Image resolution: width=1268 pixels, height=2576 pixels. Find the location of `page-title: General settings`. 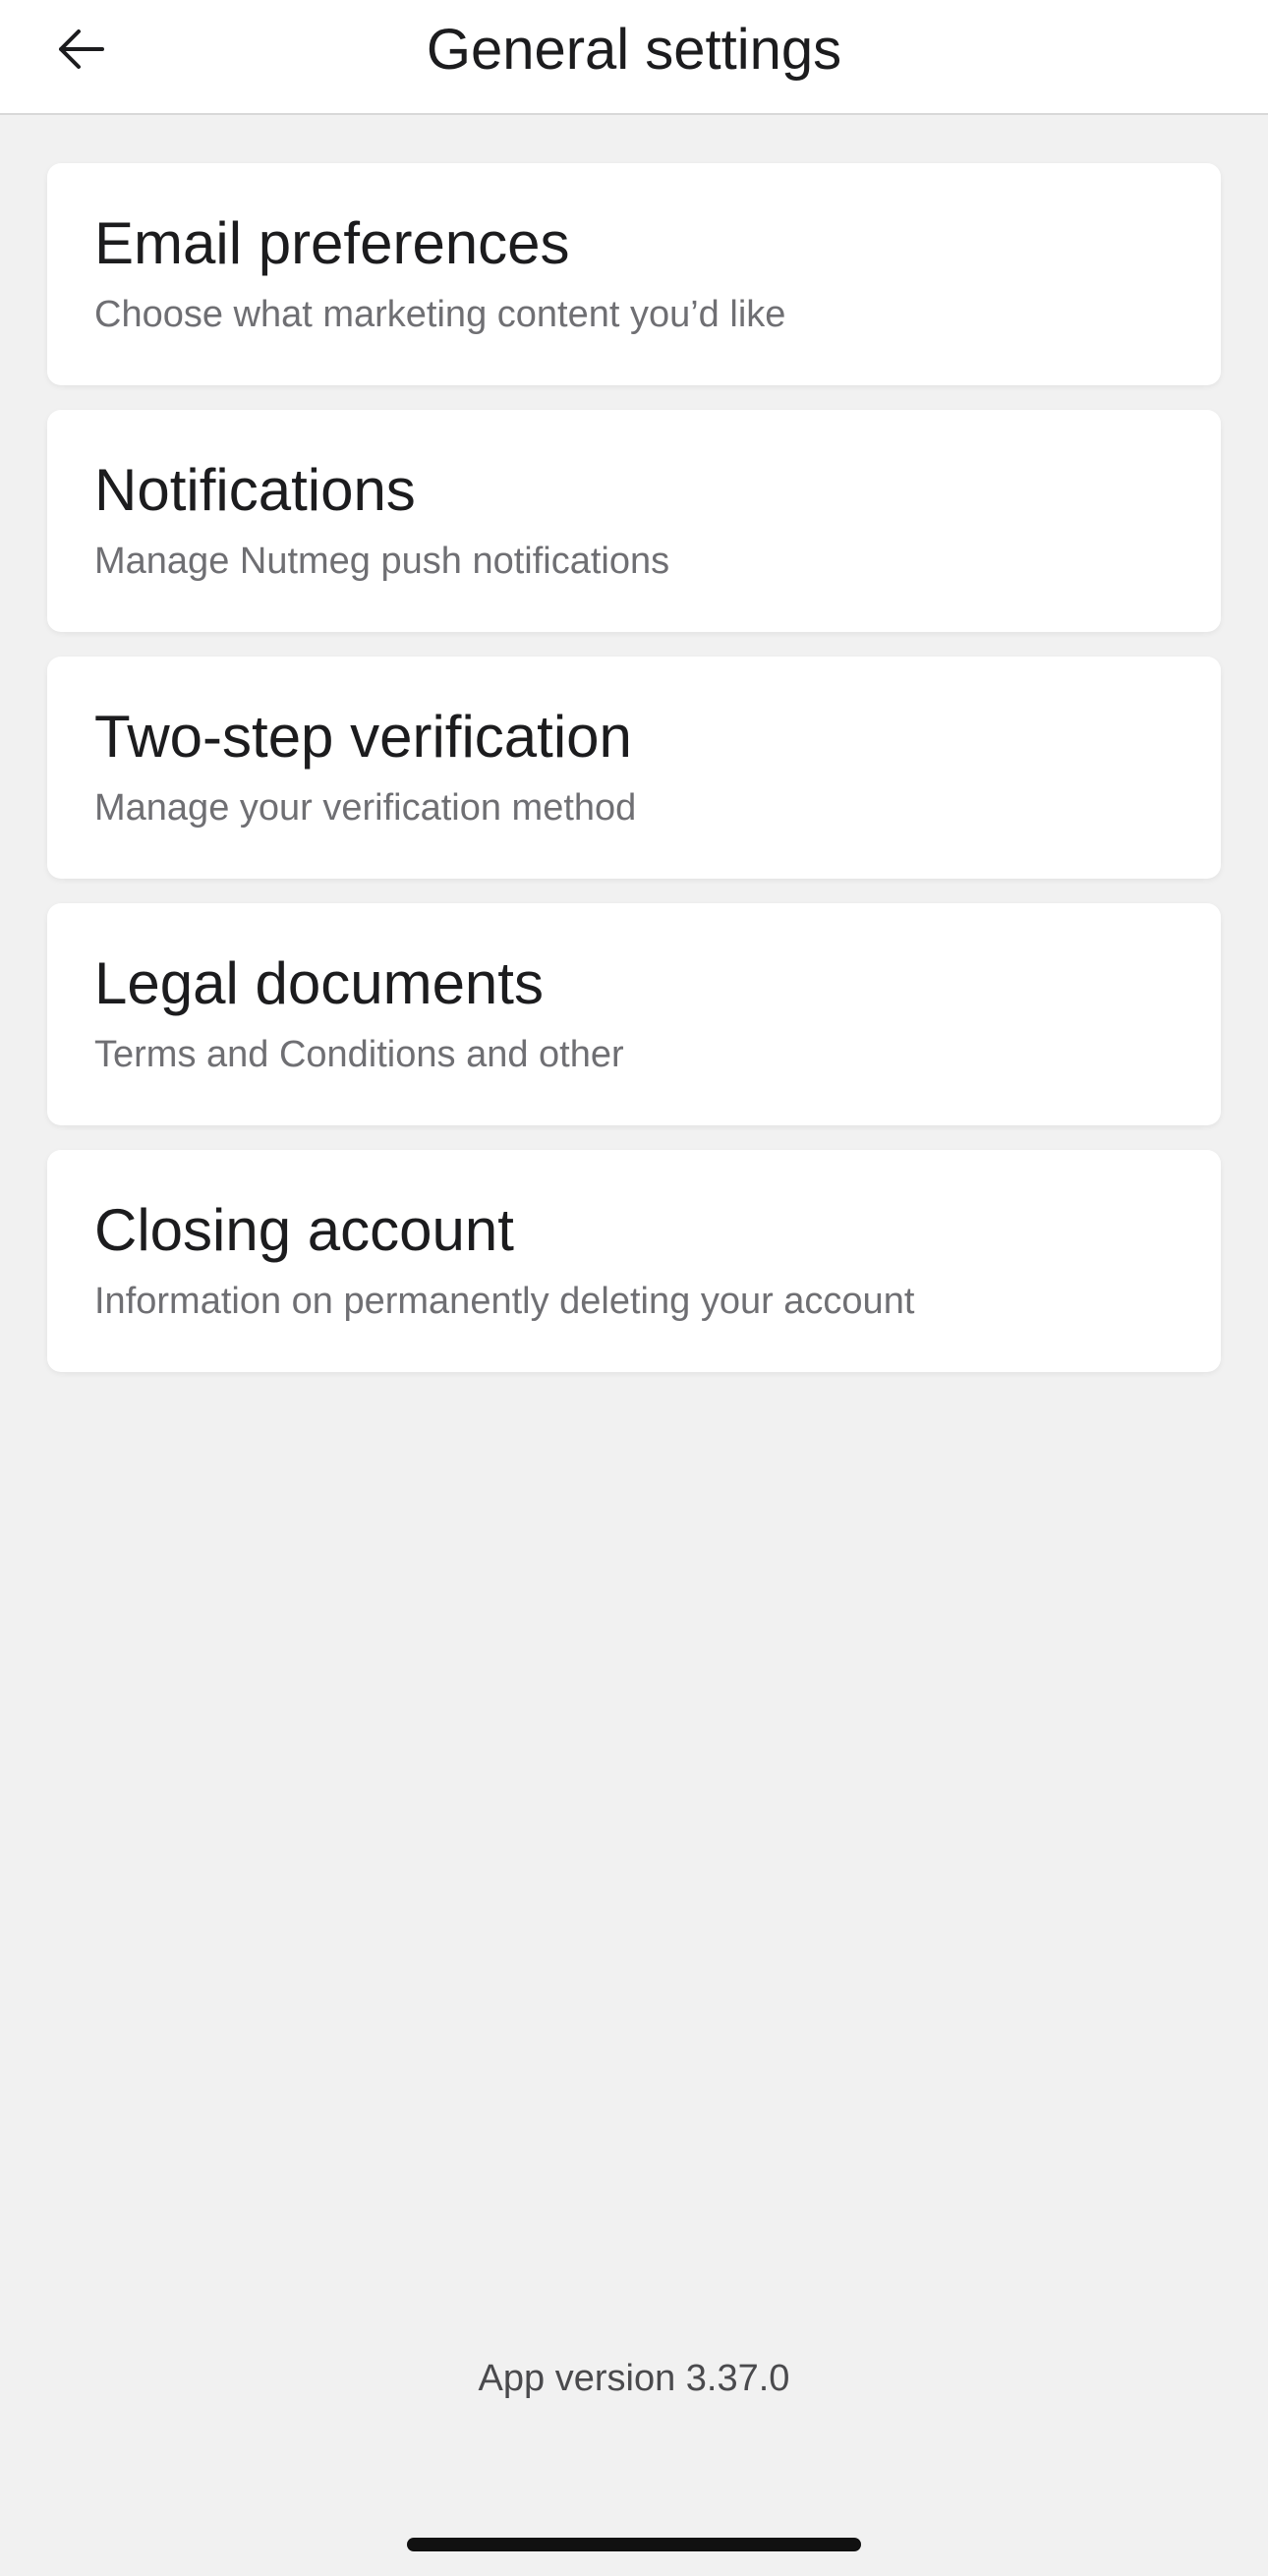

page-title: General settings is located at coordinates (634, 50).